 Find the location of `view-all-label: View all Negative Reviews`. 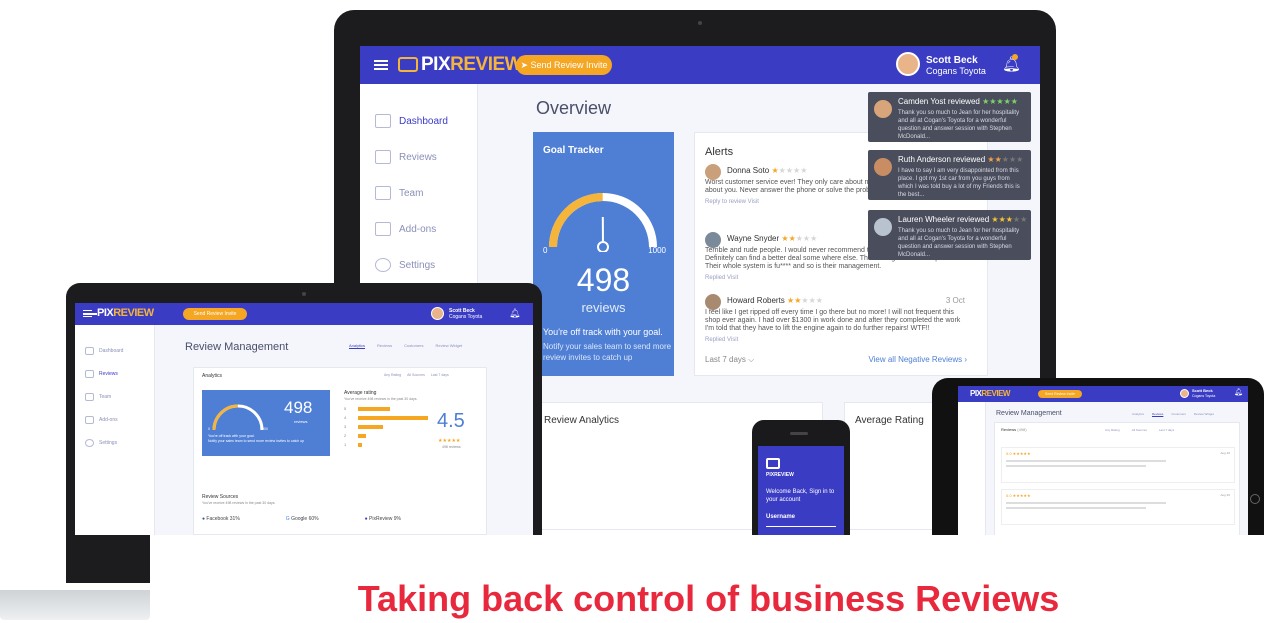

view-all-label: View all Negative Reviews is located at coordinates (915, 359).